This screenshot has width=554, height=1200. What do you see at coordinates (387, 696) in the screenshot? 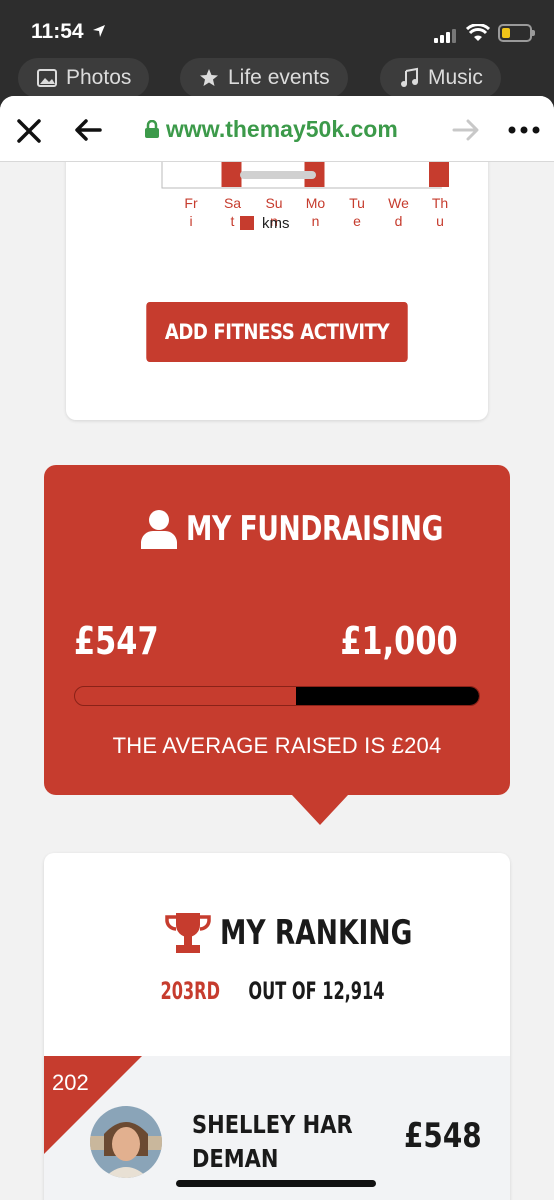
I see `progress-remaining` at bounding box center [387, 696].